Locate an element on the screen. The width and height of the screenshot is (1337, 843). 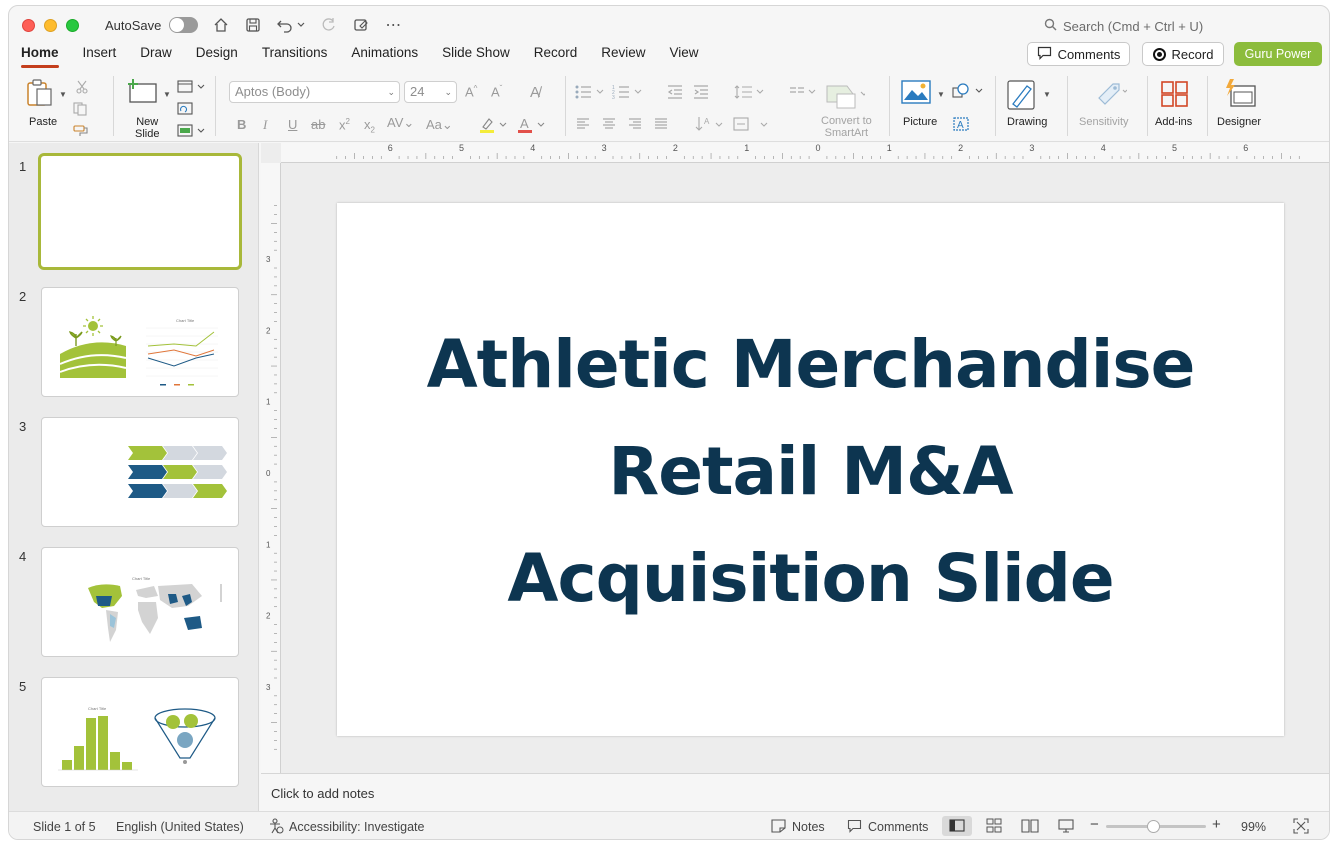
clear-formatting-icon: A̸ is located at coordinates (535, 92).